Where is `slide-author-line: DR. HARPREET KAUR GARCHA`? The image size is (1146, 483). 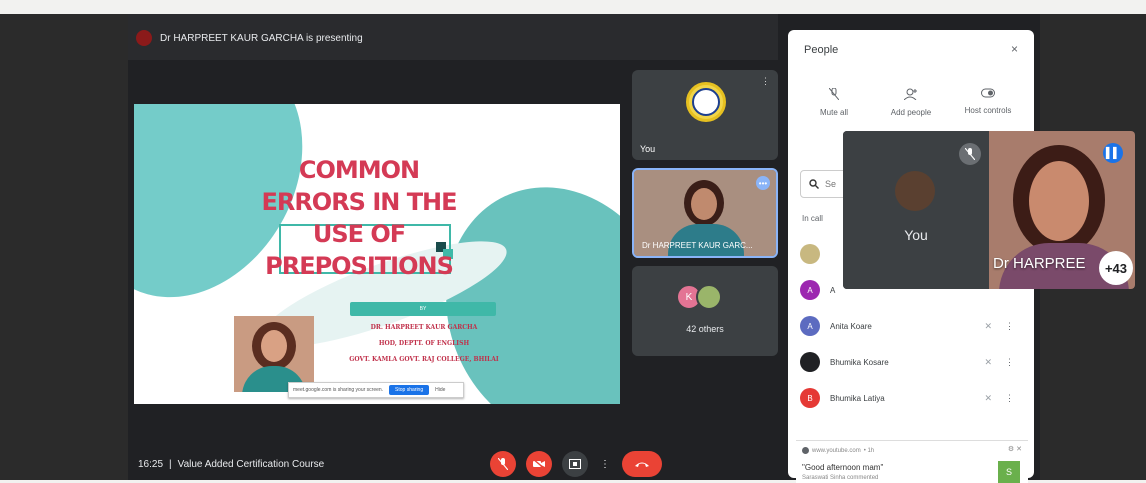
slide-author-line: DR. HARPREET KAUR GARCHA is located at coordinates (424, 327).